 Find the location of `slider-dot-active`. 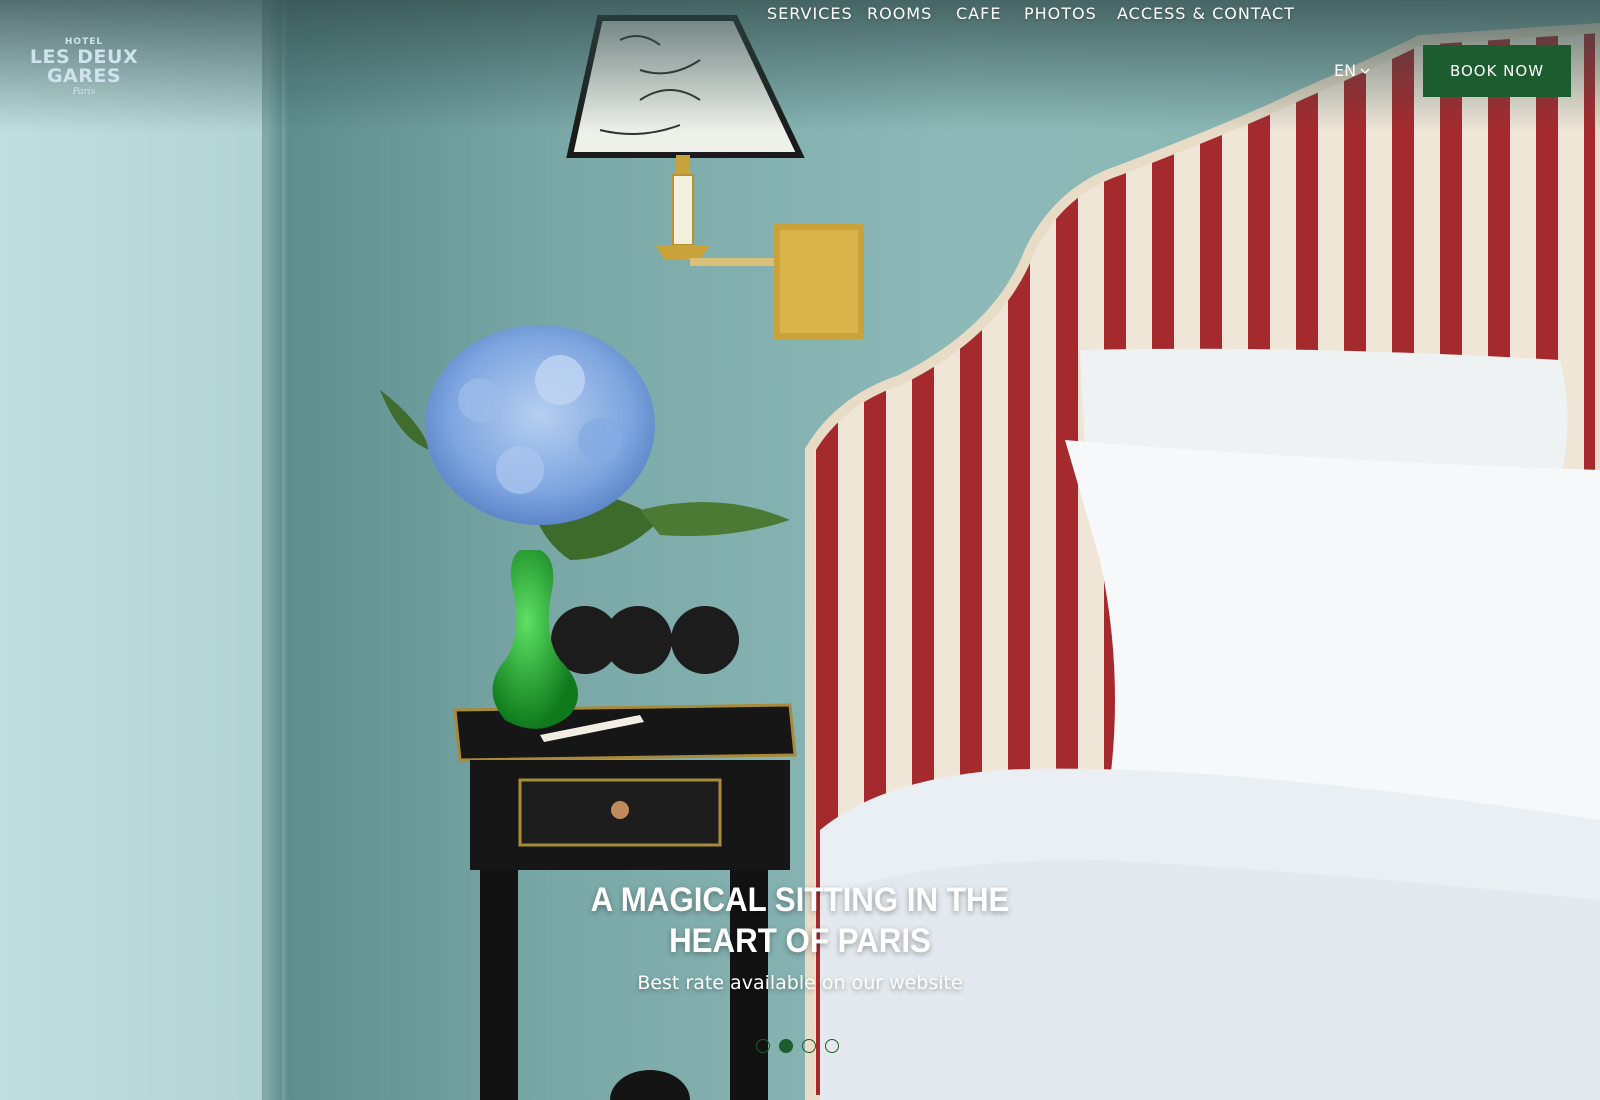

slider-dot-active is located at coordinates (786, 1046).